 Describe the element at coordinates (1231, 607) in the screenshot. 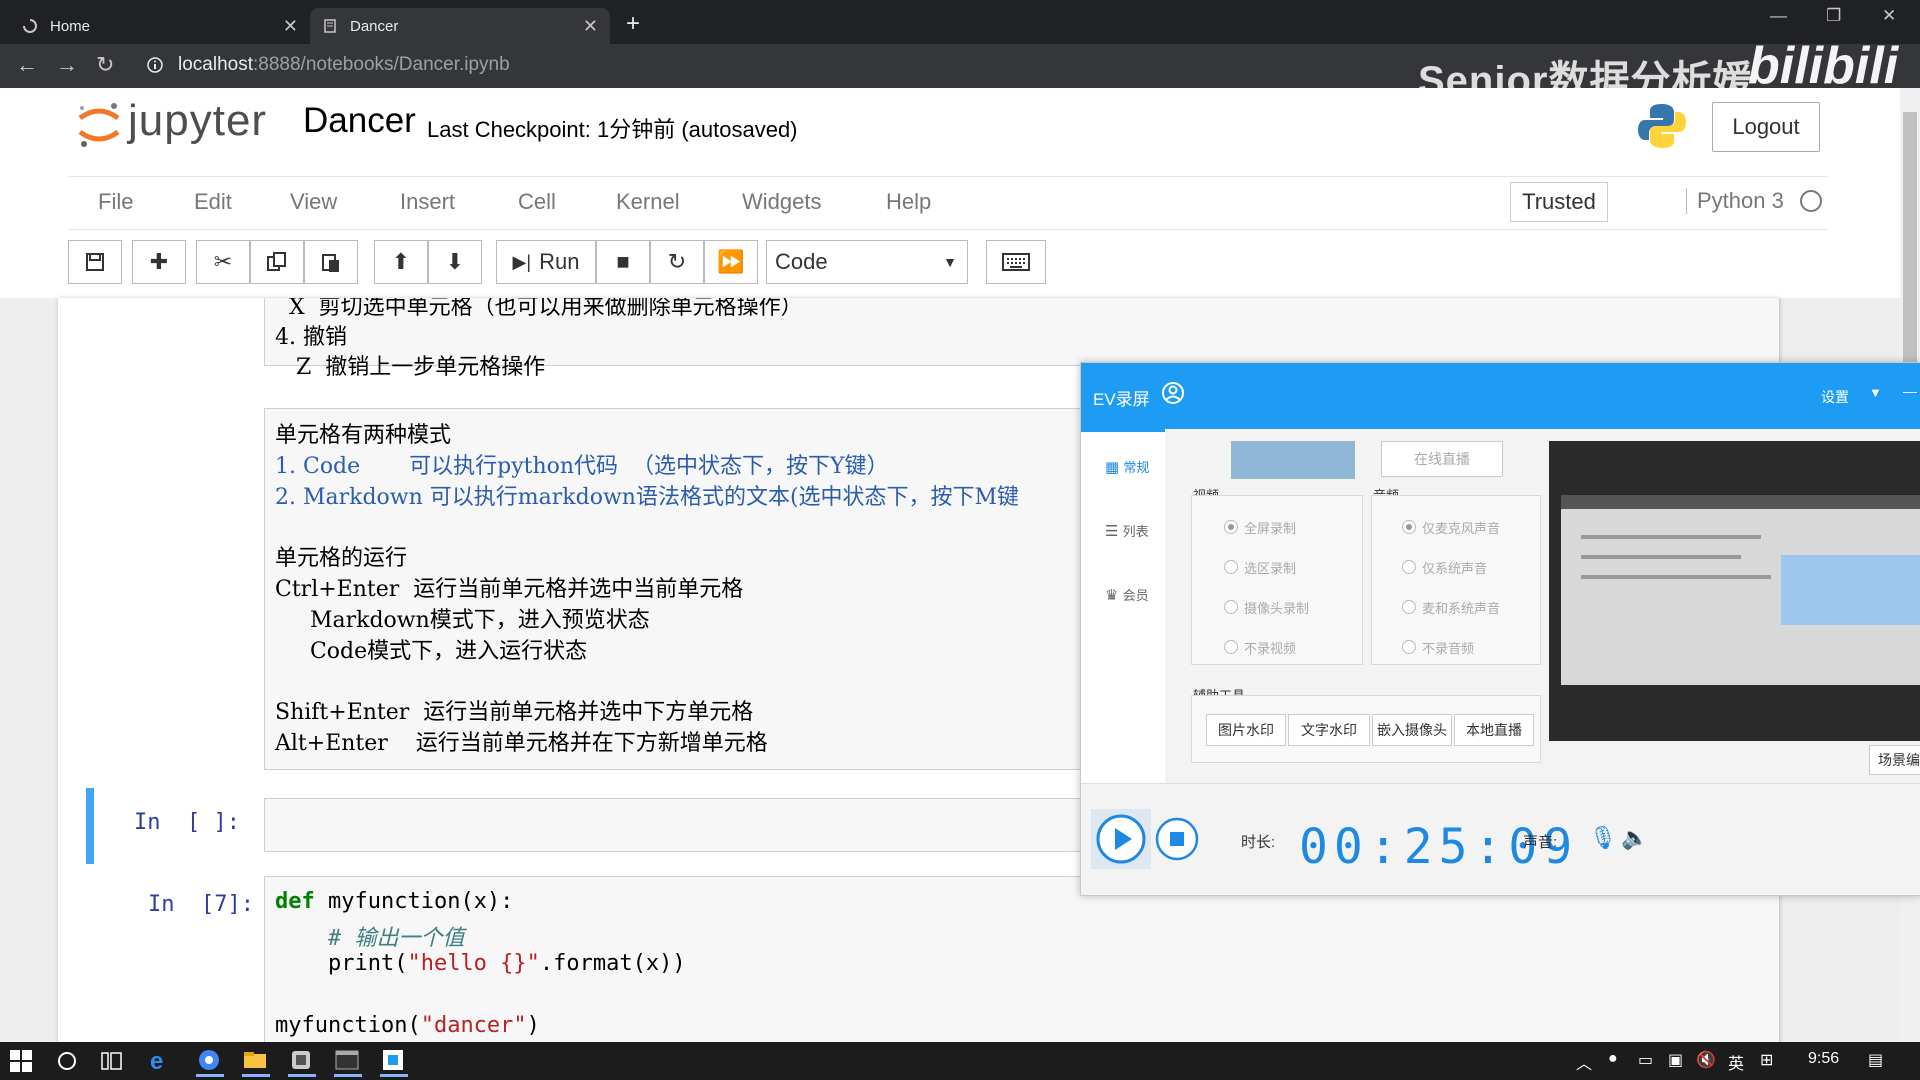

I see `radio-camera` at that location.